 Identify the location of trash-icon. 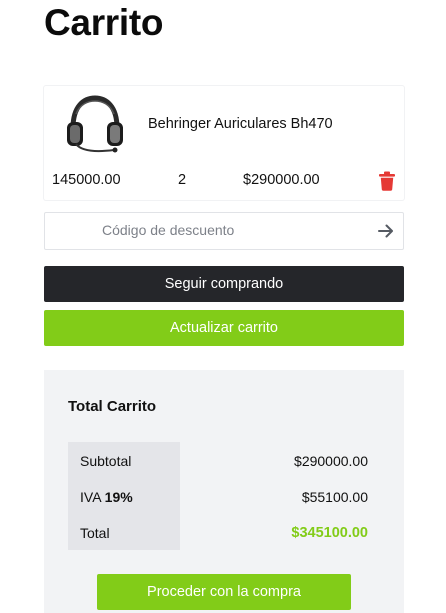
(387, 181).